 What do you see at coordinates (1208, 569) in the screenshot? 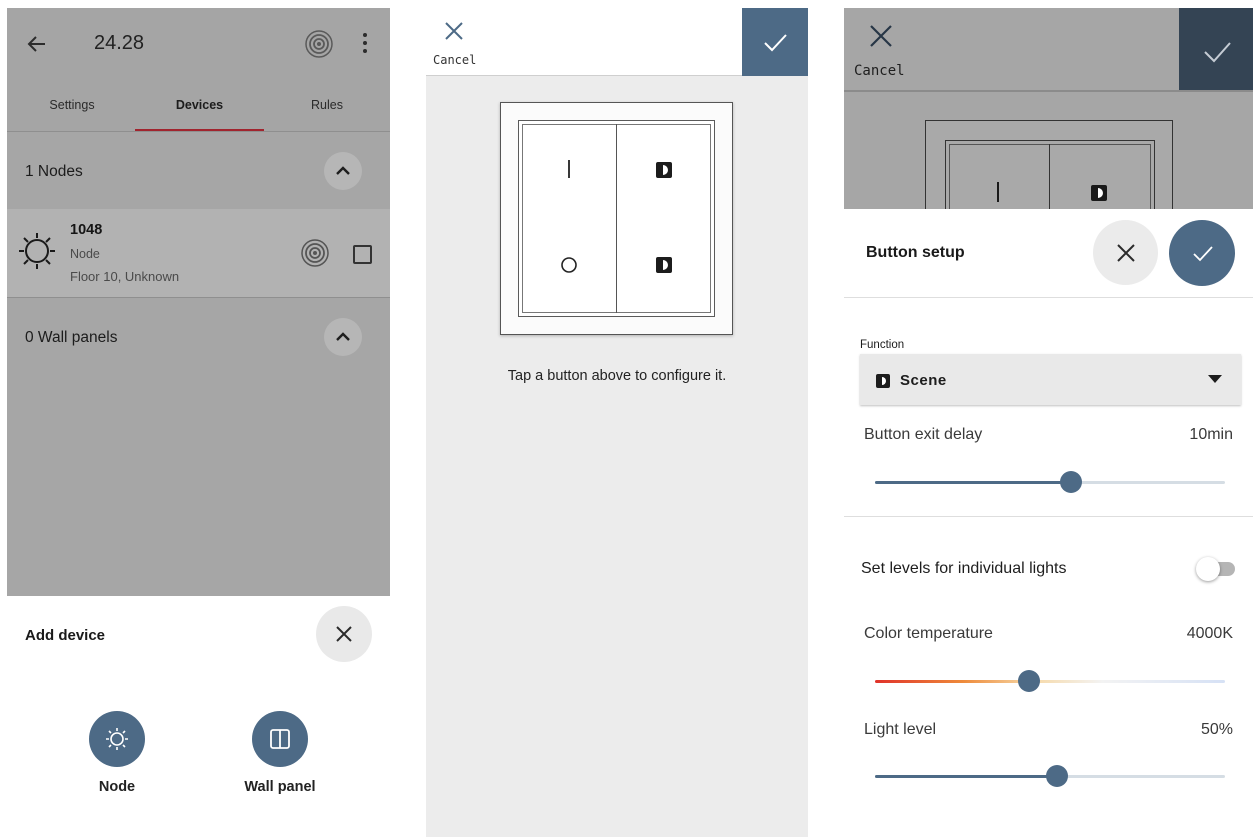
I see `toggle-thumb` at bounding box center [1208, 569].